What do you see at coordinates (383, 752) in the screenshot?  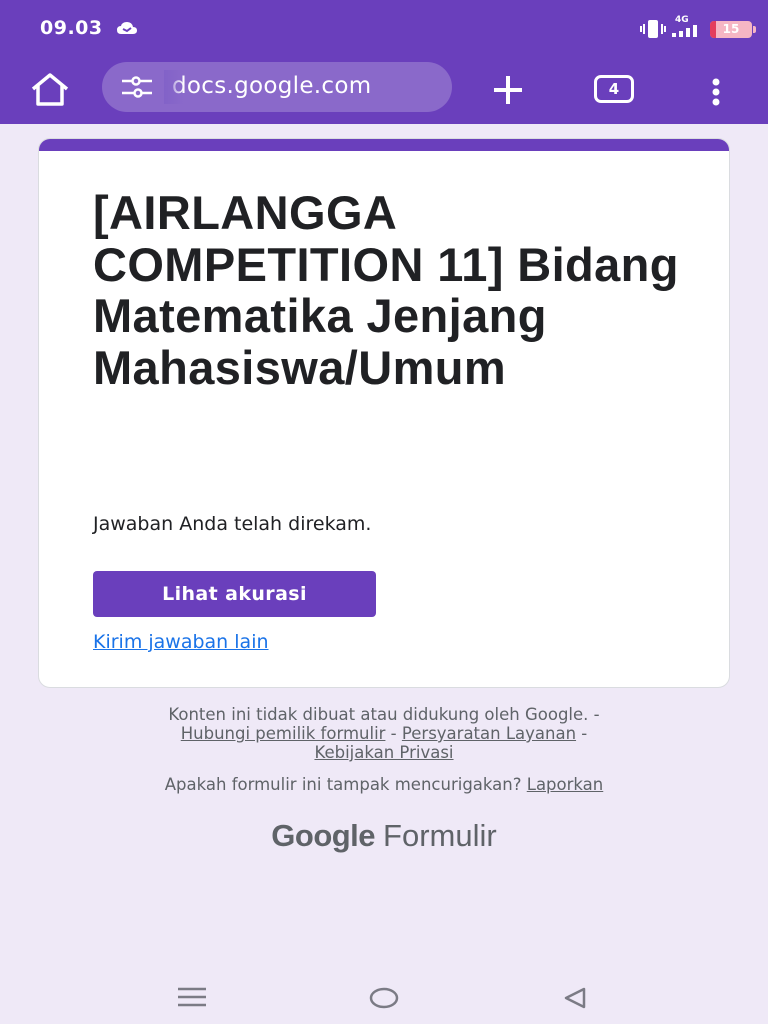 I see `privacy-link: Kebijakan Privasi` at bounding box center [383, 752].